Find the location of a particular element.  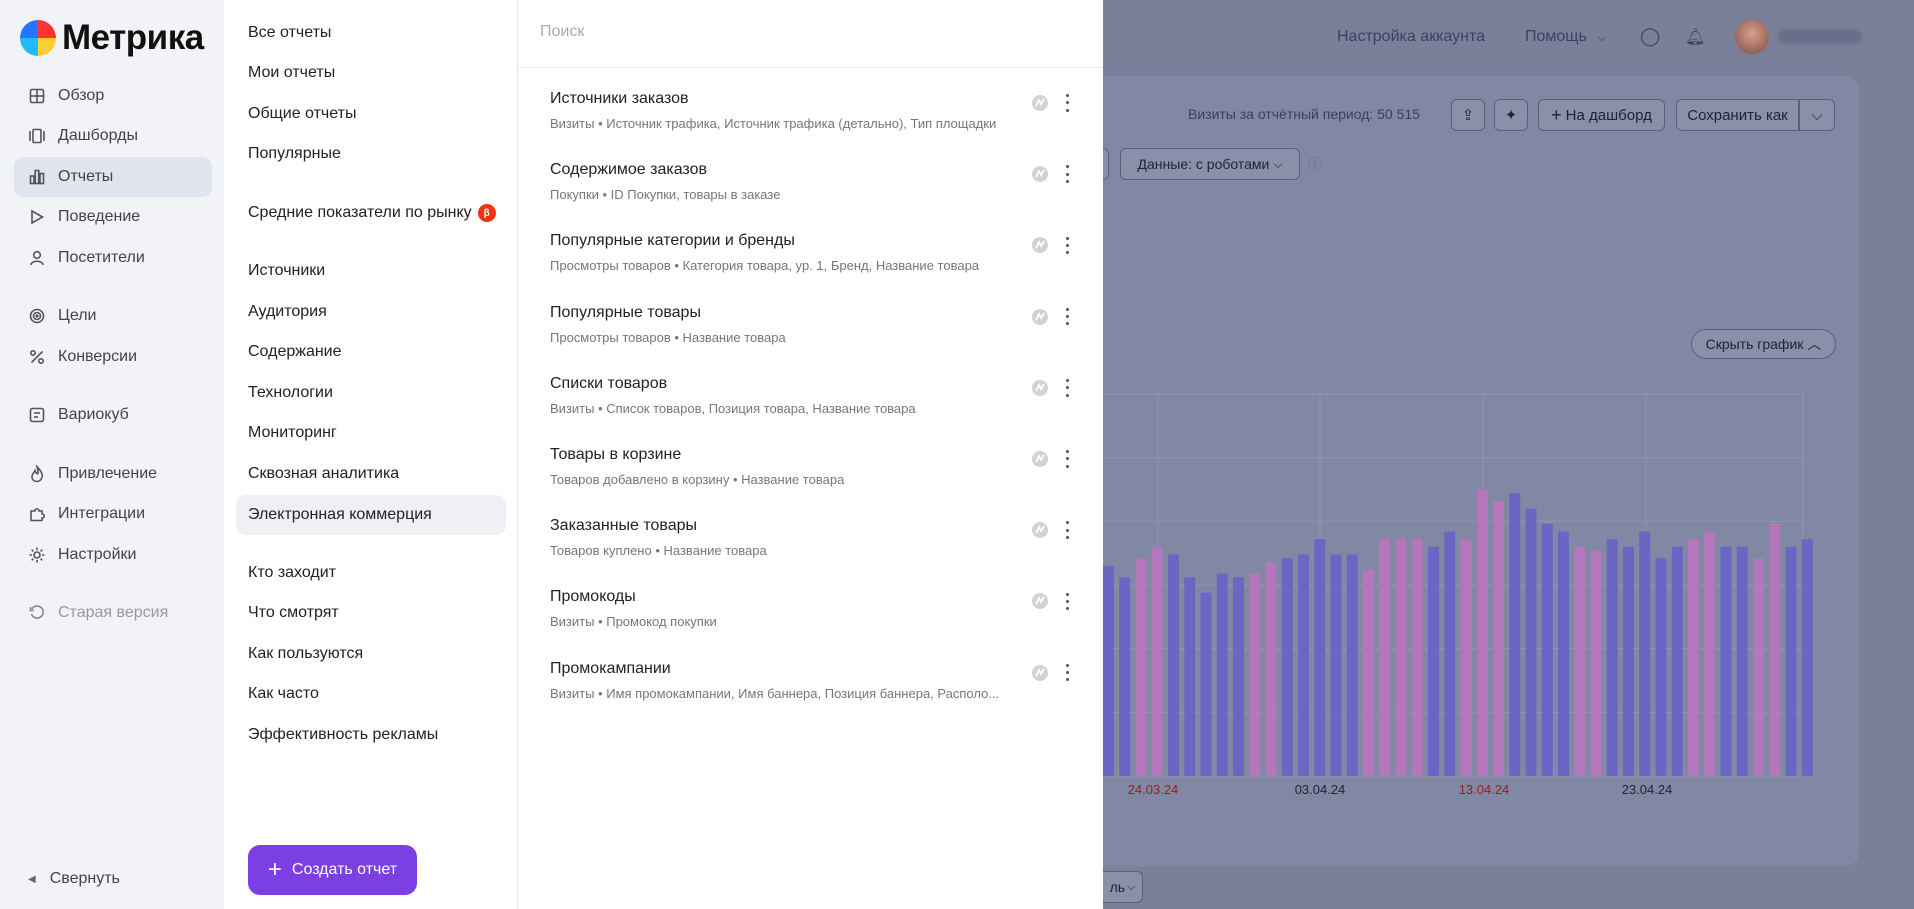

menu-item-how-often: Как часто is located at coordinates (371, 694).